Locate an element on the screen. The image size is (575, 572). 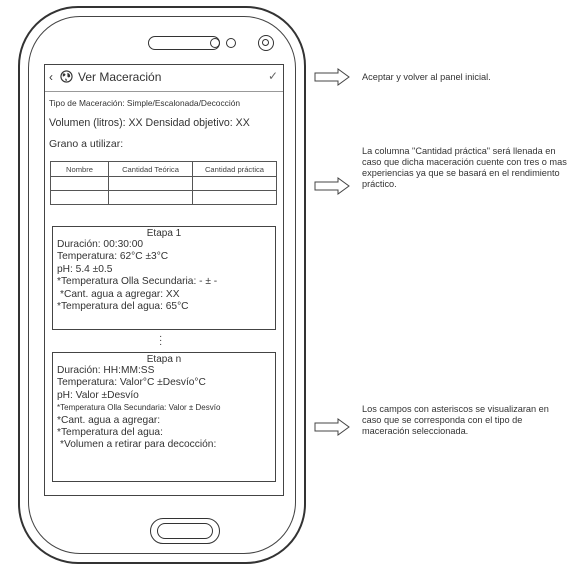
check-icon: ✓ is located at coordinates (273, 76).